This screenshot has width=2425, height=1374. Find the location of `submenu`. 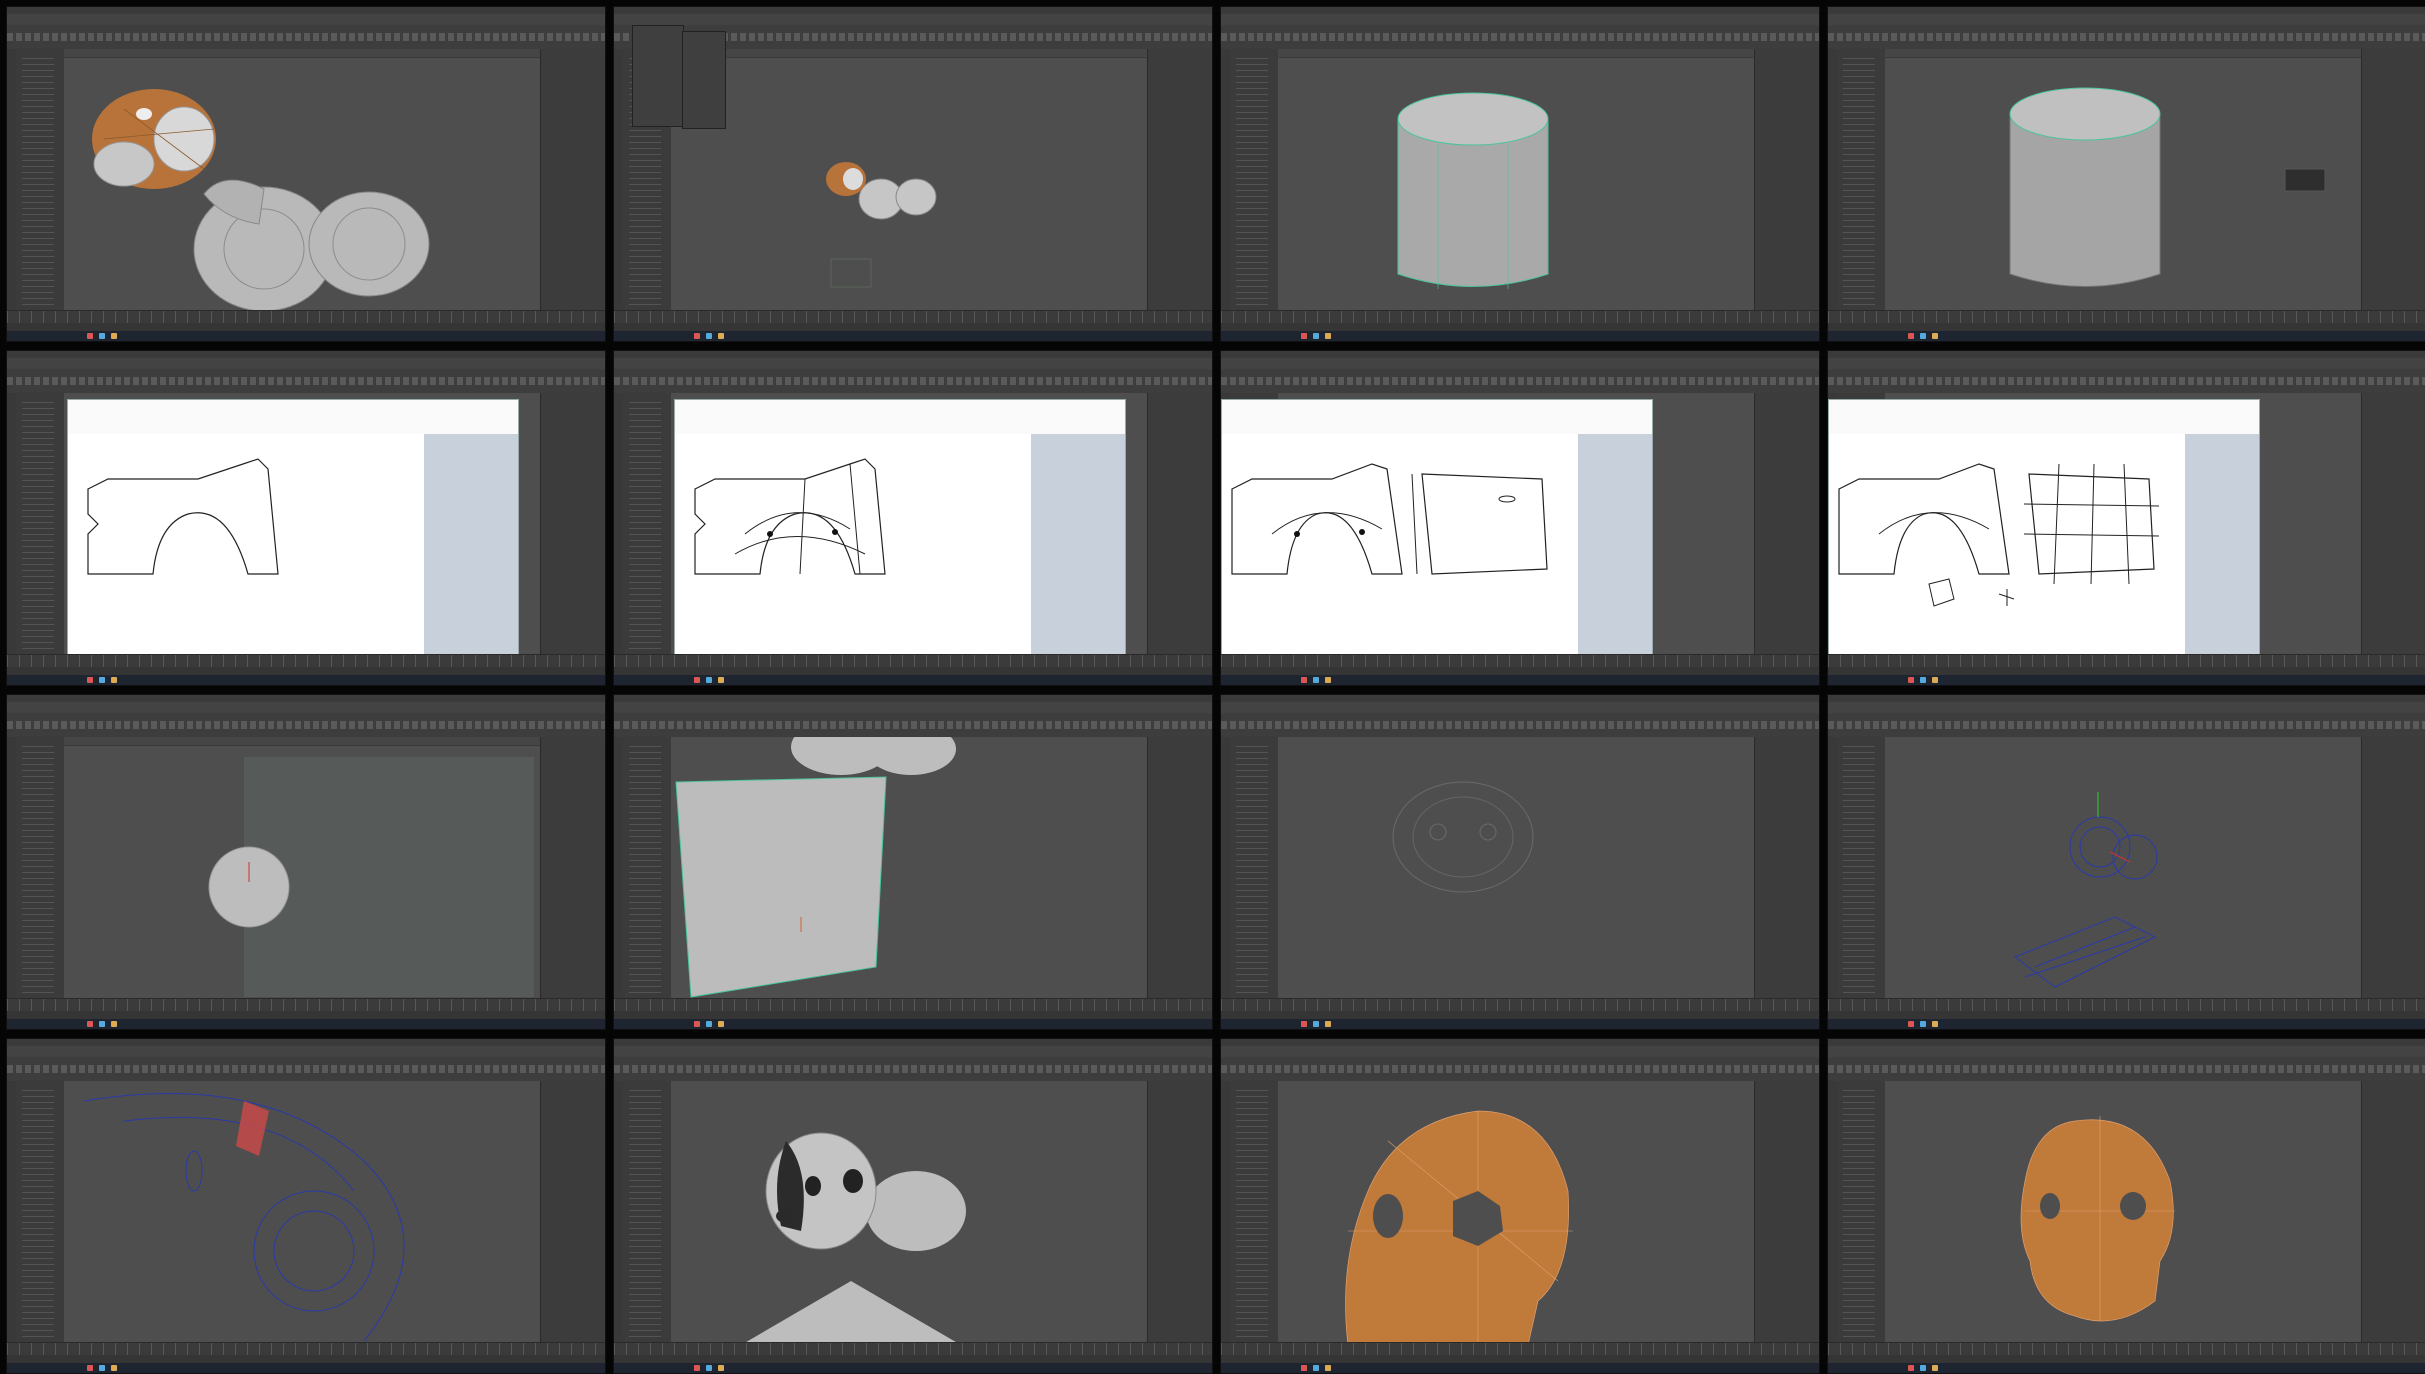

submenu is located at coordinates (704, 80).